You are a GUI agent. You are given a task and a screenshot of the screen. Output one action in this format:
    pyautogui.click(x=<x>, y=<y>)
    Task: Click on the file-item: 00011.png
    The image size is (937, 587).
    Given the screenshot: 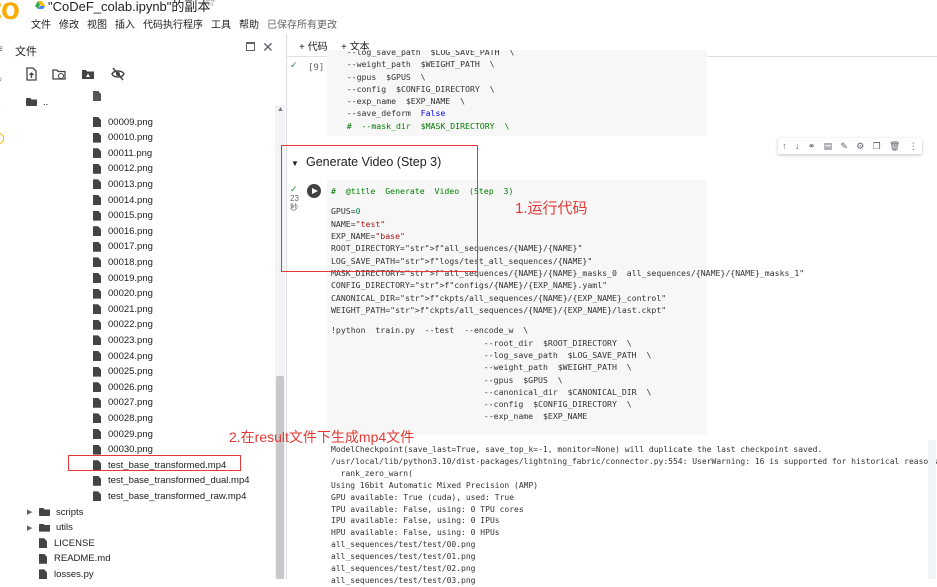 What is the action you would take?
    pyautogui.click(x=122, y=153)
    